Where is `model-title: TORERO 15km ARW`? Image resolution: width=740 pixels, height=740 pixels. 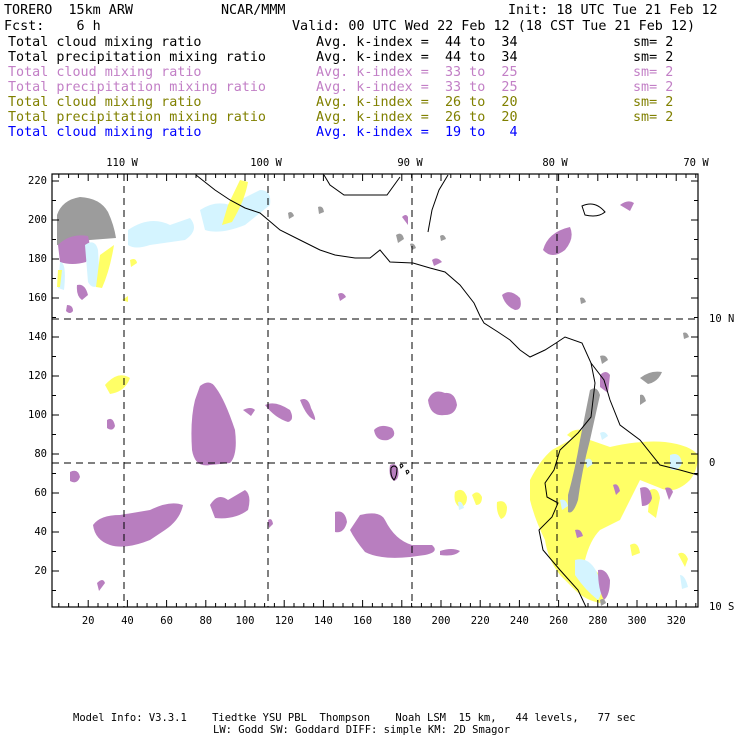 model-title: TORERO 15km ARW is located at coordinates (68, 10).